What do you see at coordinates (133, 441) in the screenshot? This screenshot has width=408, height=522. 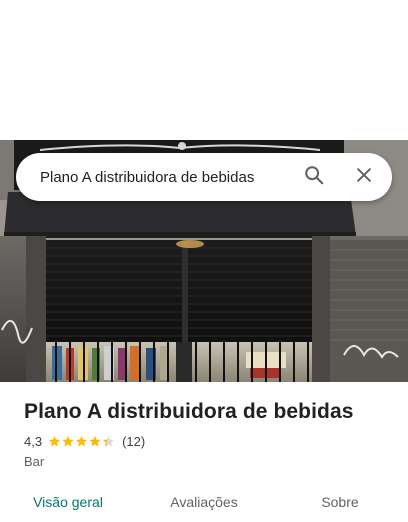 I see `review-count: (12)` at bounding box center [133, 441].